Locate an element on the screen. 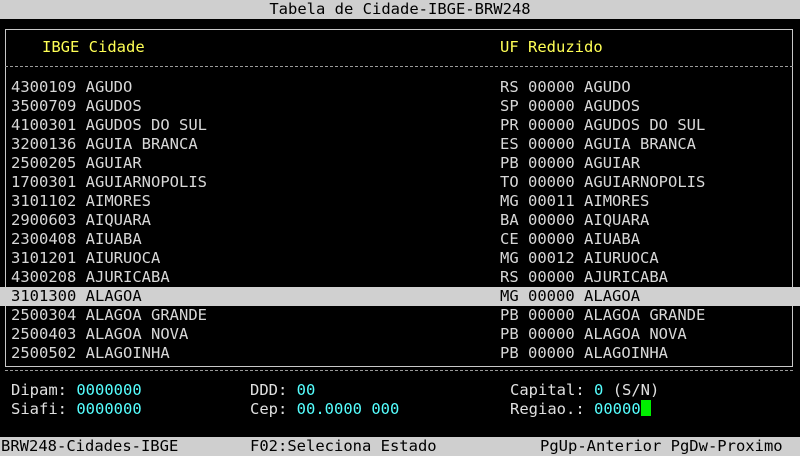  ddd-value: 00 is located at coordinates (306, 390).